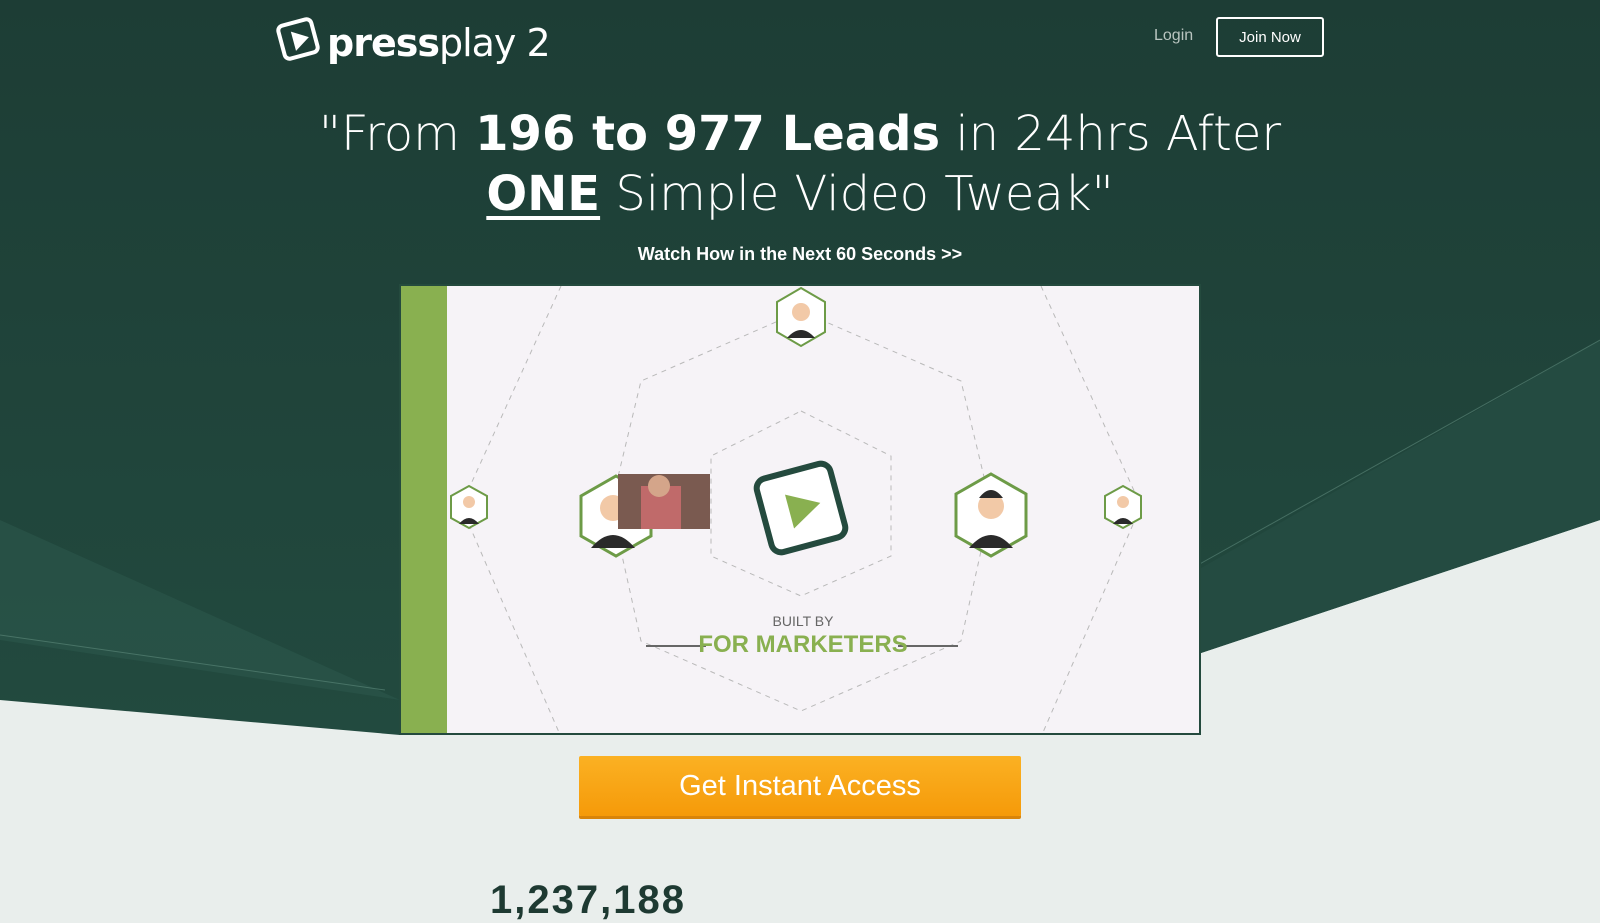 This screenshot has height=923, width=1600. Describe the element at coordinates (801, 317) in the screenshot. I see `avatar-hex-top` at that location.